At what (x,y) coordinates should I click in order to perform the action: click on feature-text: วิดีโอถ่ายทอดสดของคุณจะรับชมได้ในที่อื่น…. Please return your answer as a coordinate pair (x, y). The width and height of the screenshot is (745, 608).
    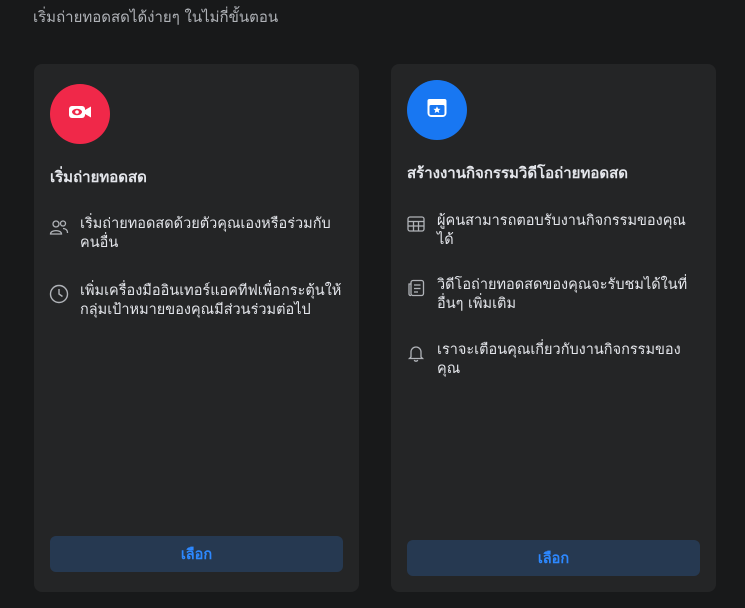
    Looking at the image, I should click on (562, 294).